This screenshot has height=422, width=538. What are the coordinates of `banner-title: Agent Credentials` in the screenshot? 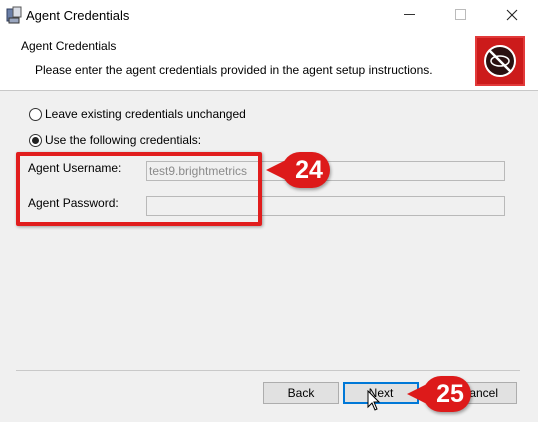 It's located at (69, 46).